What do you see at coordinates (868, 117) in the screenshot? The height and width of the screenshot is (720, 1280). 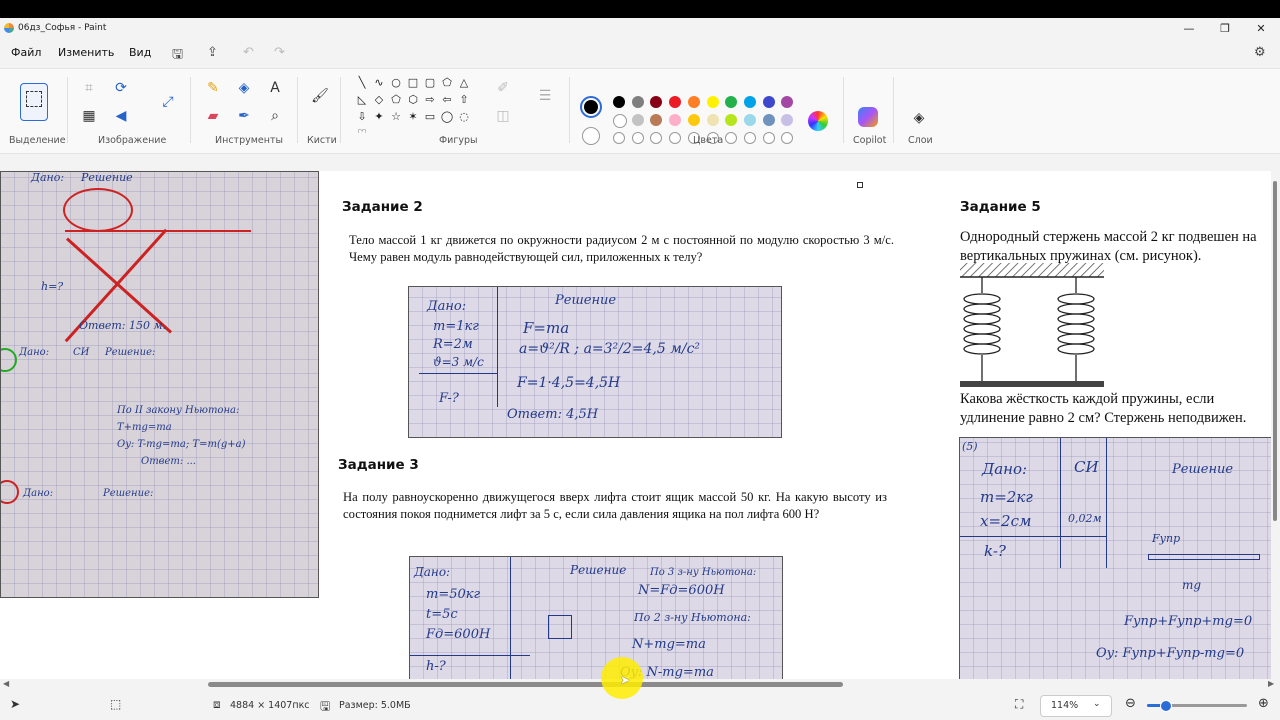 I see `copilot-icon` at bounding box center [868, 117].